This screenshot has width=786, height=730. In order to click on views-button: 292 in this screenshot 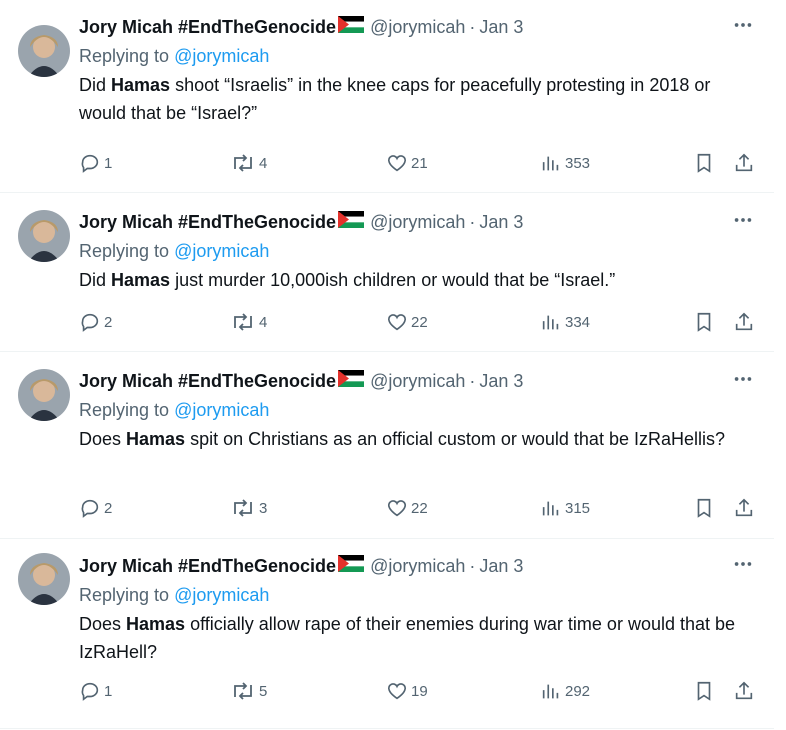, I will do `click(565, 691)`.